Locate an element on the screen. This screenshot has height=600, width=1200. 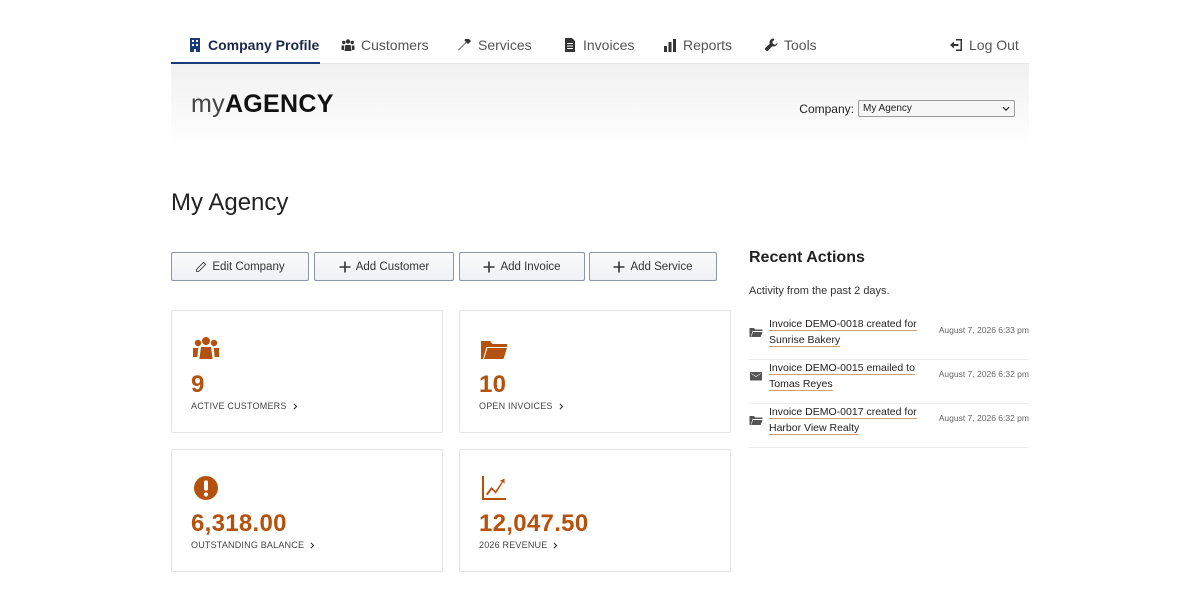
nav-invoices: Invoices is located at coordinates (598, 45).